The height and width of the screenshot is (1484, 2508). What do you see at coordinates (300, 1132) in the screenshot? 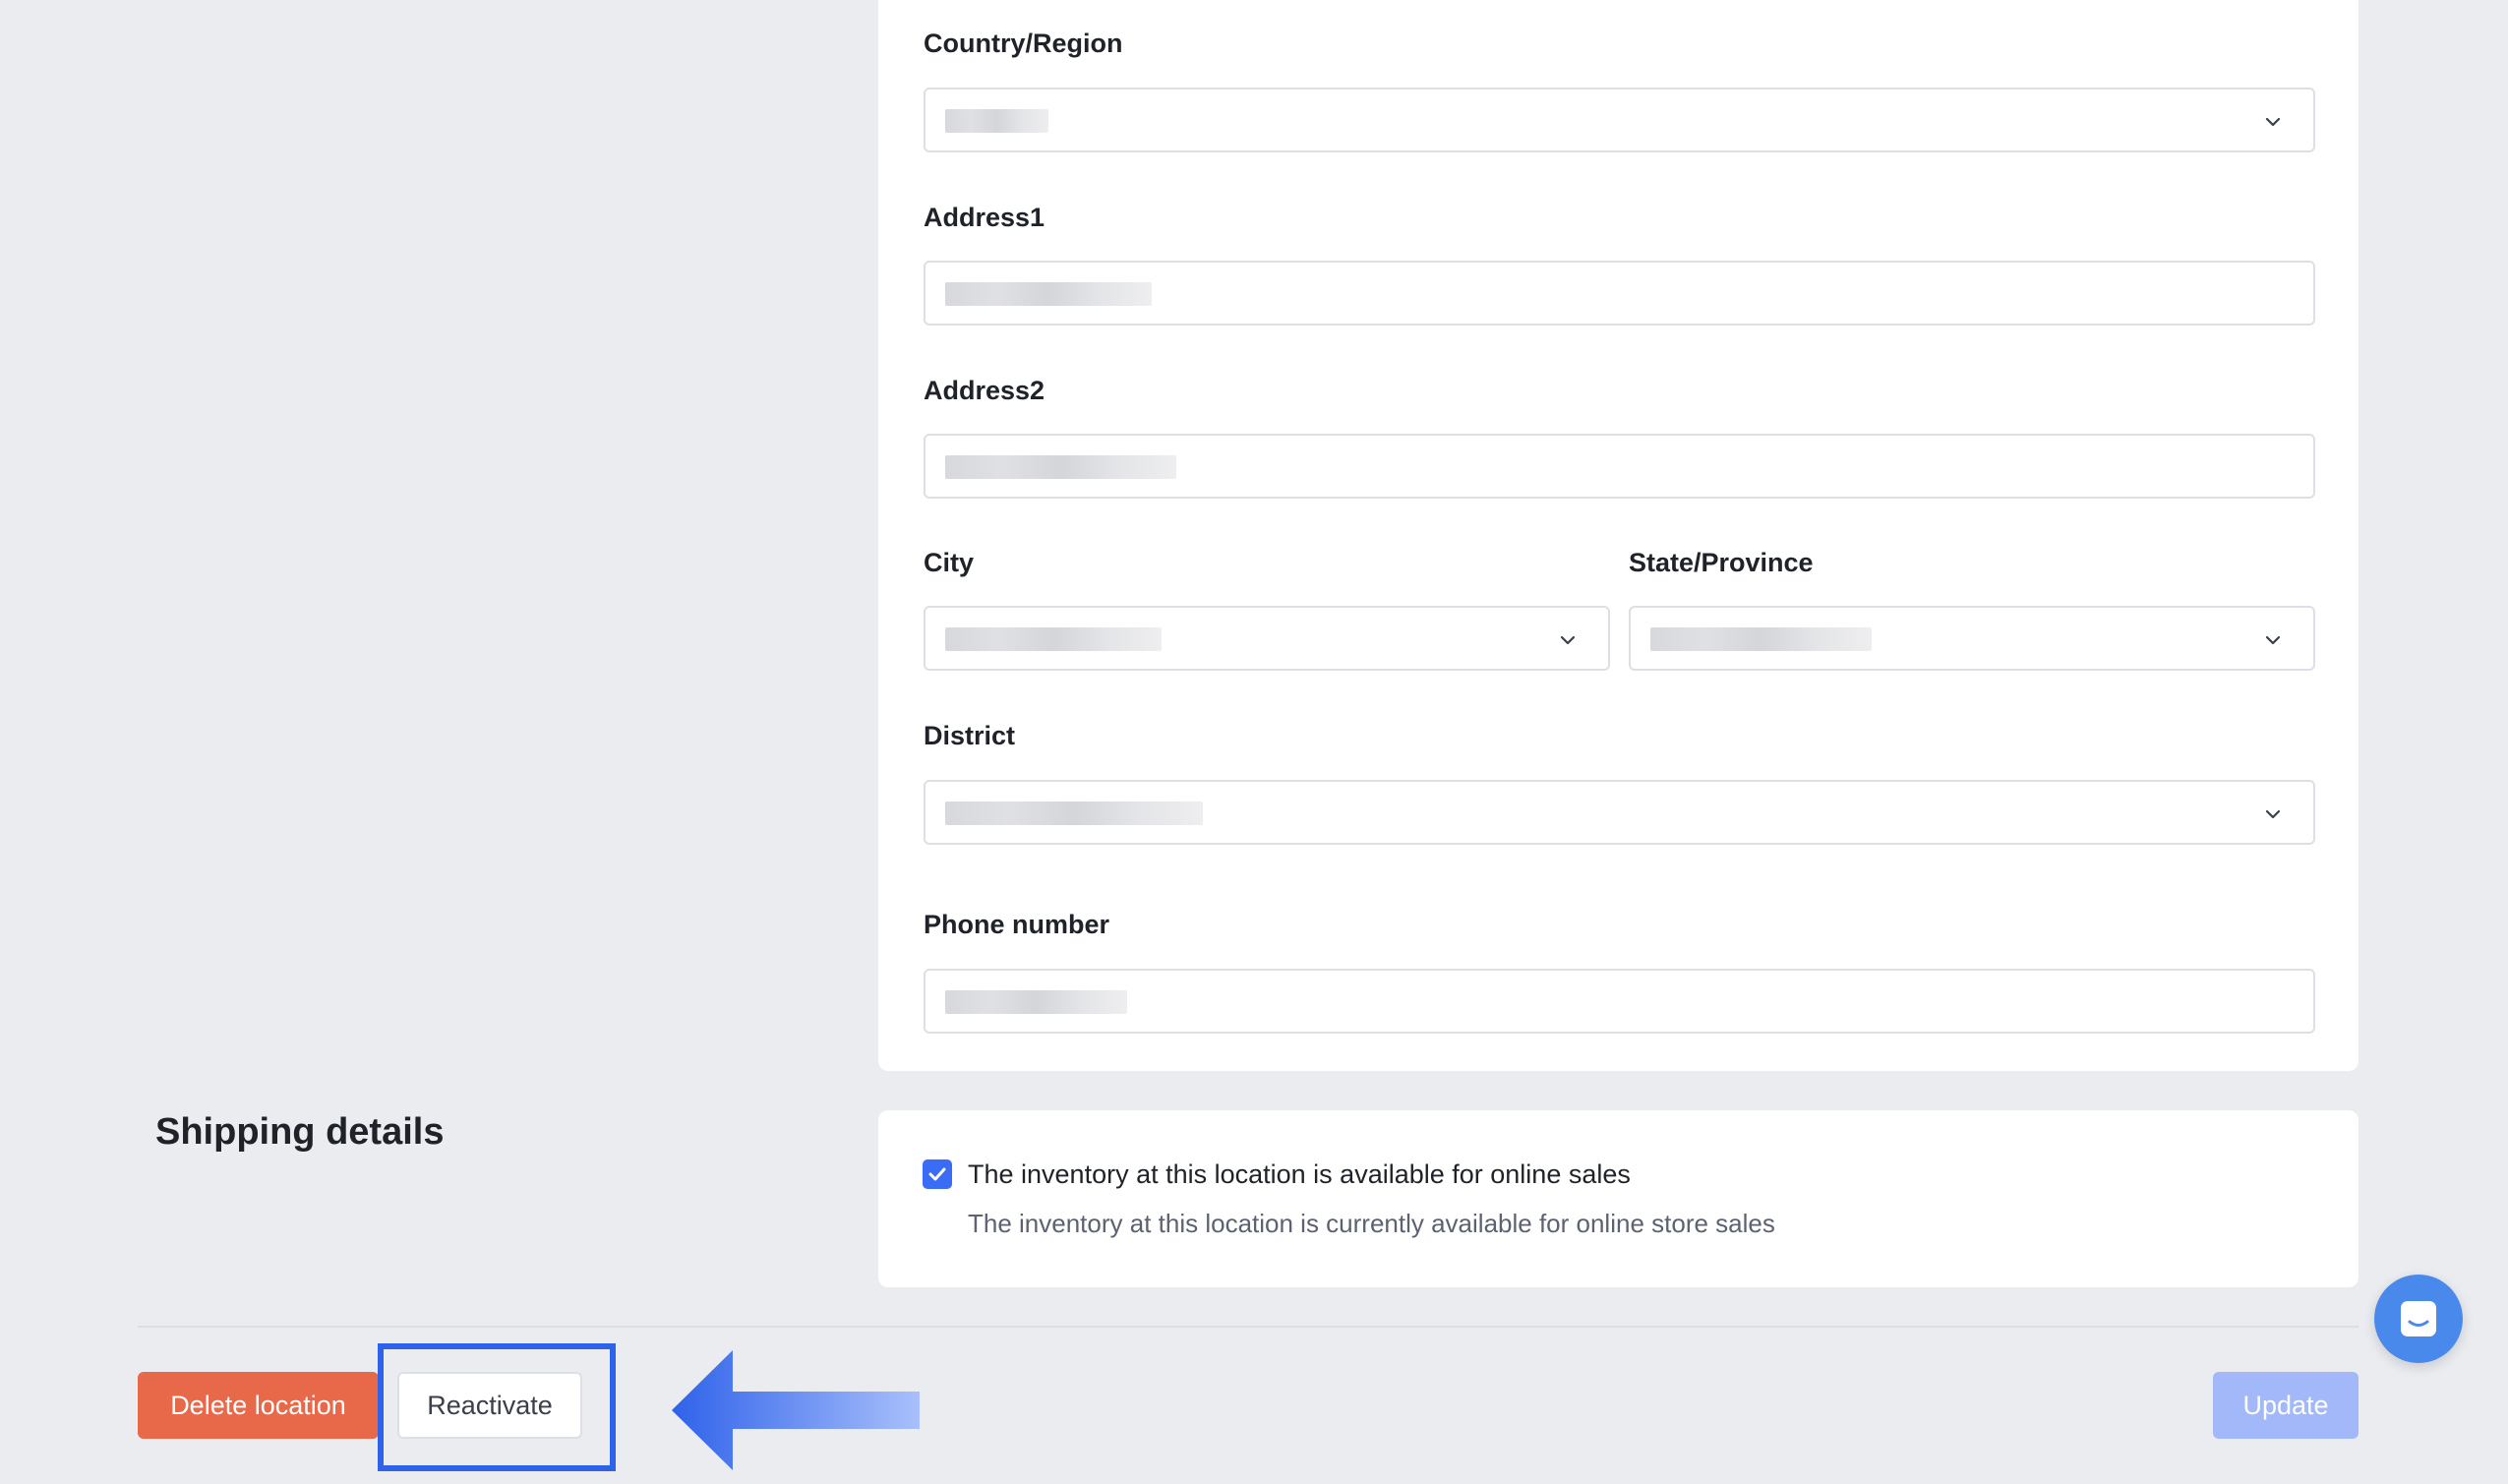
I see `shipping-details-title: Shipping details` at bounding box center [300, 1132].